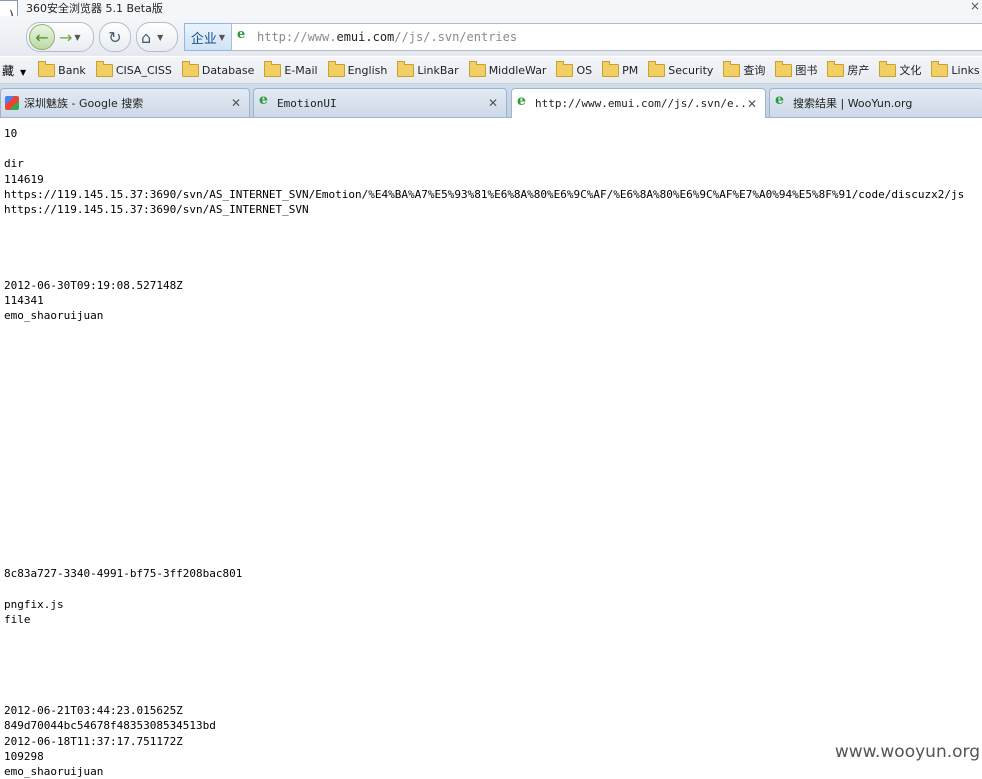  Describe the element at coordinates (507, 68) in the screenshot. I see `bookmark-folder: MiddleWar` at that location.